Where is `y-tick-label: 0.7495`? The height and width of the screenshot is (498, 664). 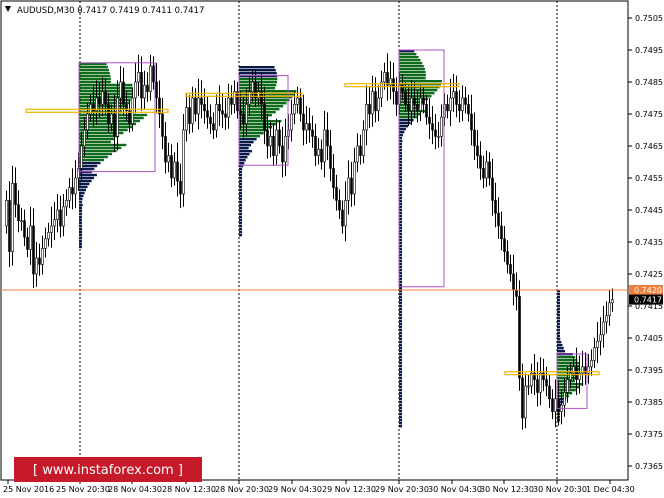
y-tick-label: 0.7495 is located at coordinates (649, 50).